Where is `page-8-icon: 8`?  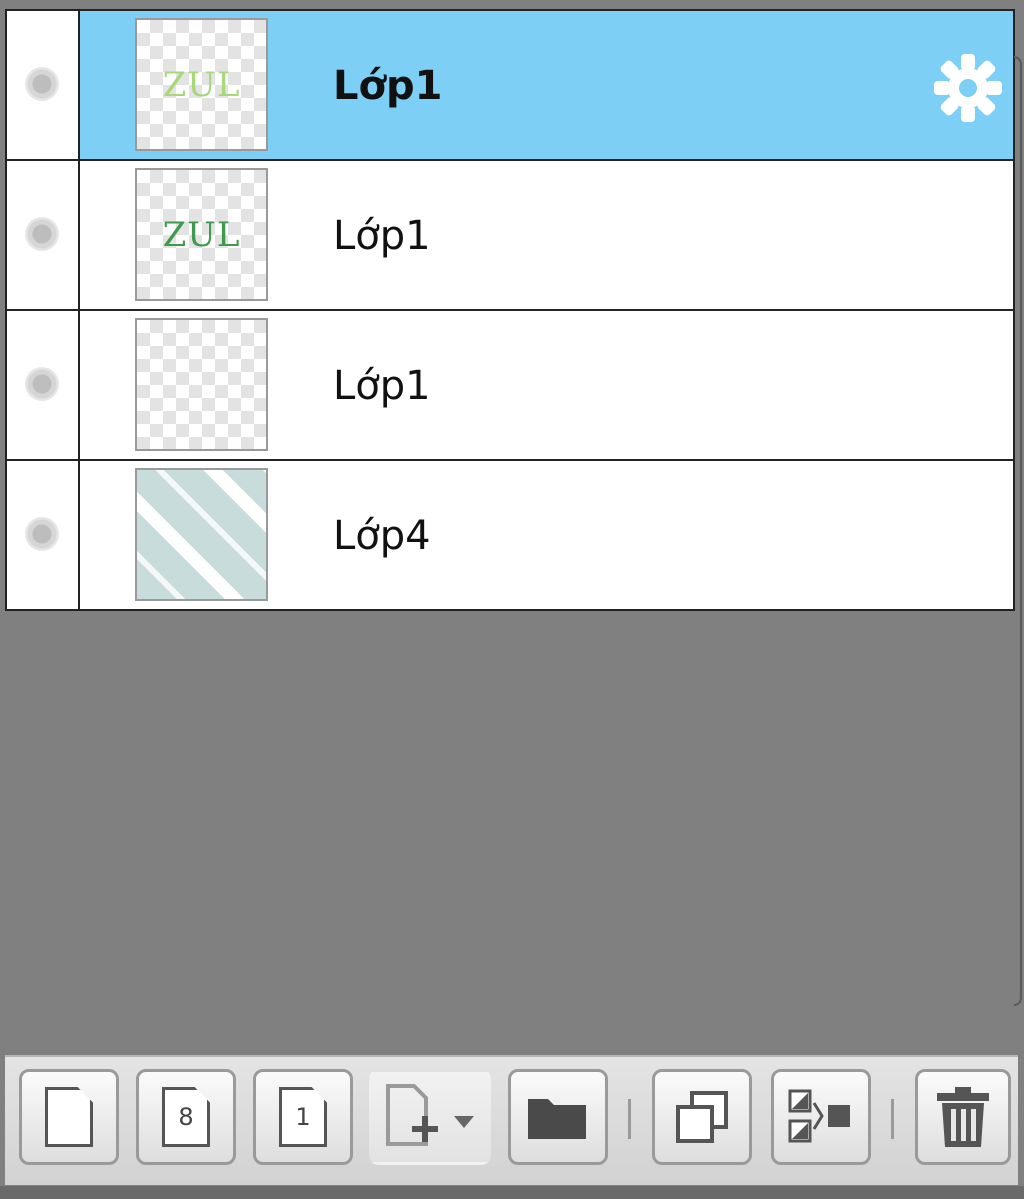
page-8-icon: 8 is located at coordinates (186, 1117).